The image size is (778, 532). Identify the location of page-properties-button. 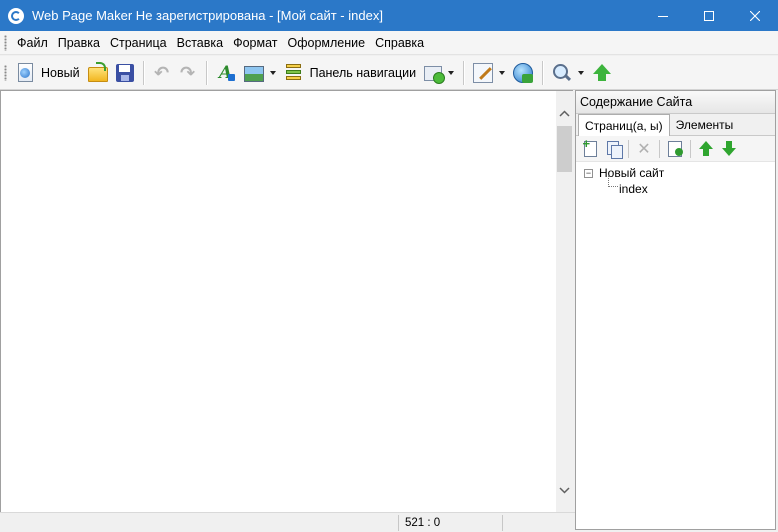
(675, 149).